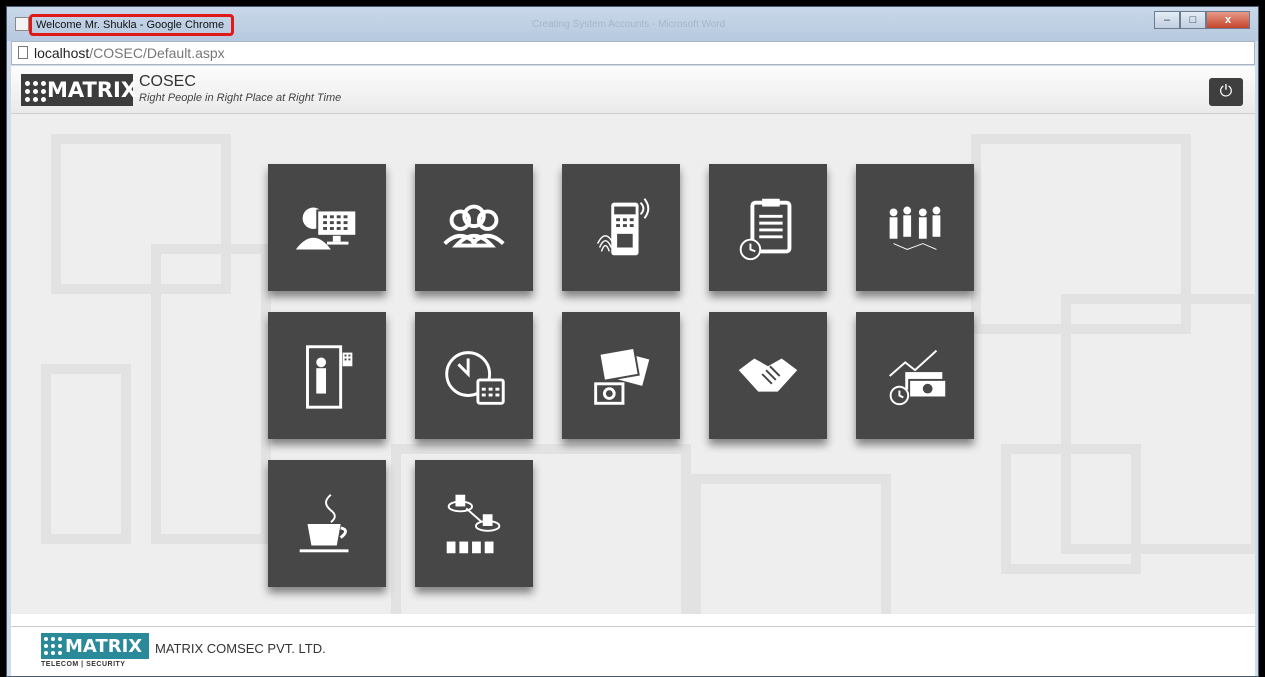 The width and height of the screenshot is (1265, 677). I want to click on footer-logo-text: MATRIX, so click(104, 646).